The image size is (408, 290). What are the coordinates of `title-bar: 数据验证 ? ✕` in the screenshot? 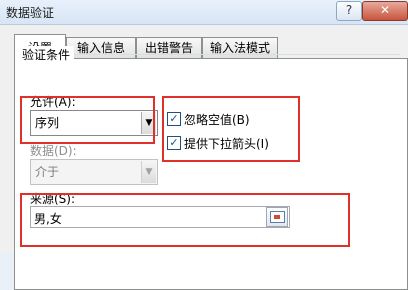 It's located at (204, 12).